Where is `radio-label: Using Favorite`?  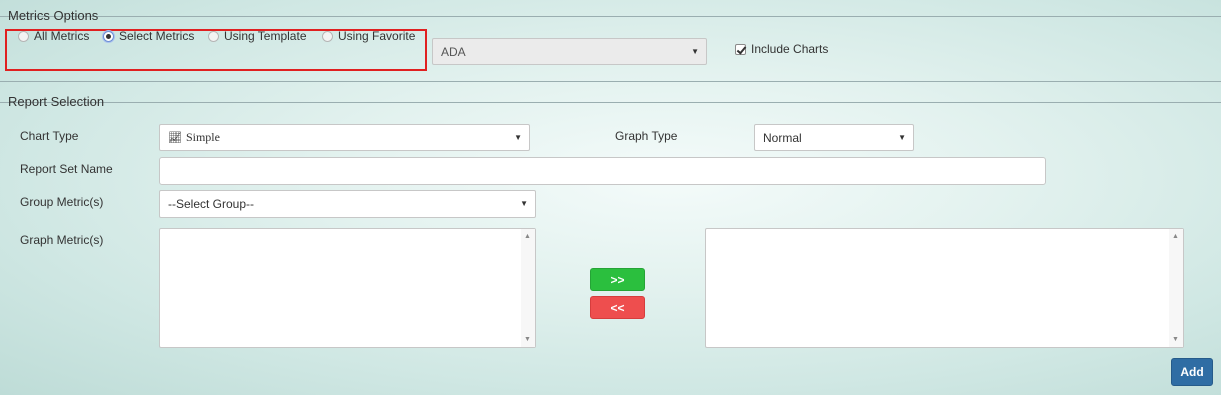 radio-label: Using Favorite is located at coordinates (377, 36).